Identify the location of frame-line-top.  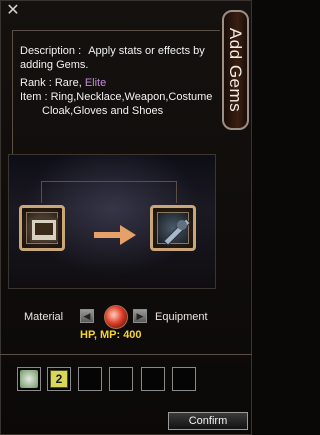
(116, 30).